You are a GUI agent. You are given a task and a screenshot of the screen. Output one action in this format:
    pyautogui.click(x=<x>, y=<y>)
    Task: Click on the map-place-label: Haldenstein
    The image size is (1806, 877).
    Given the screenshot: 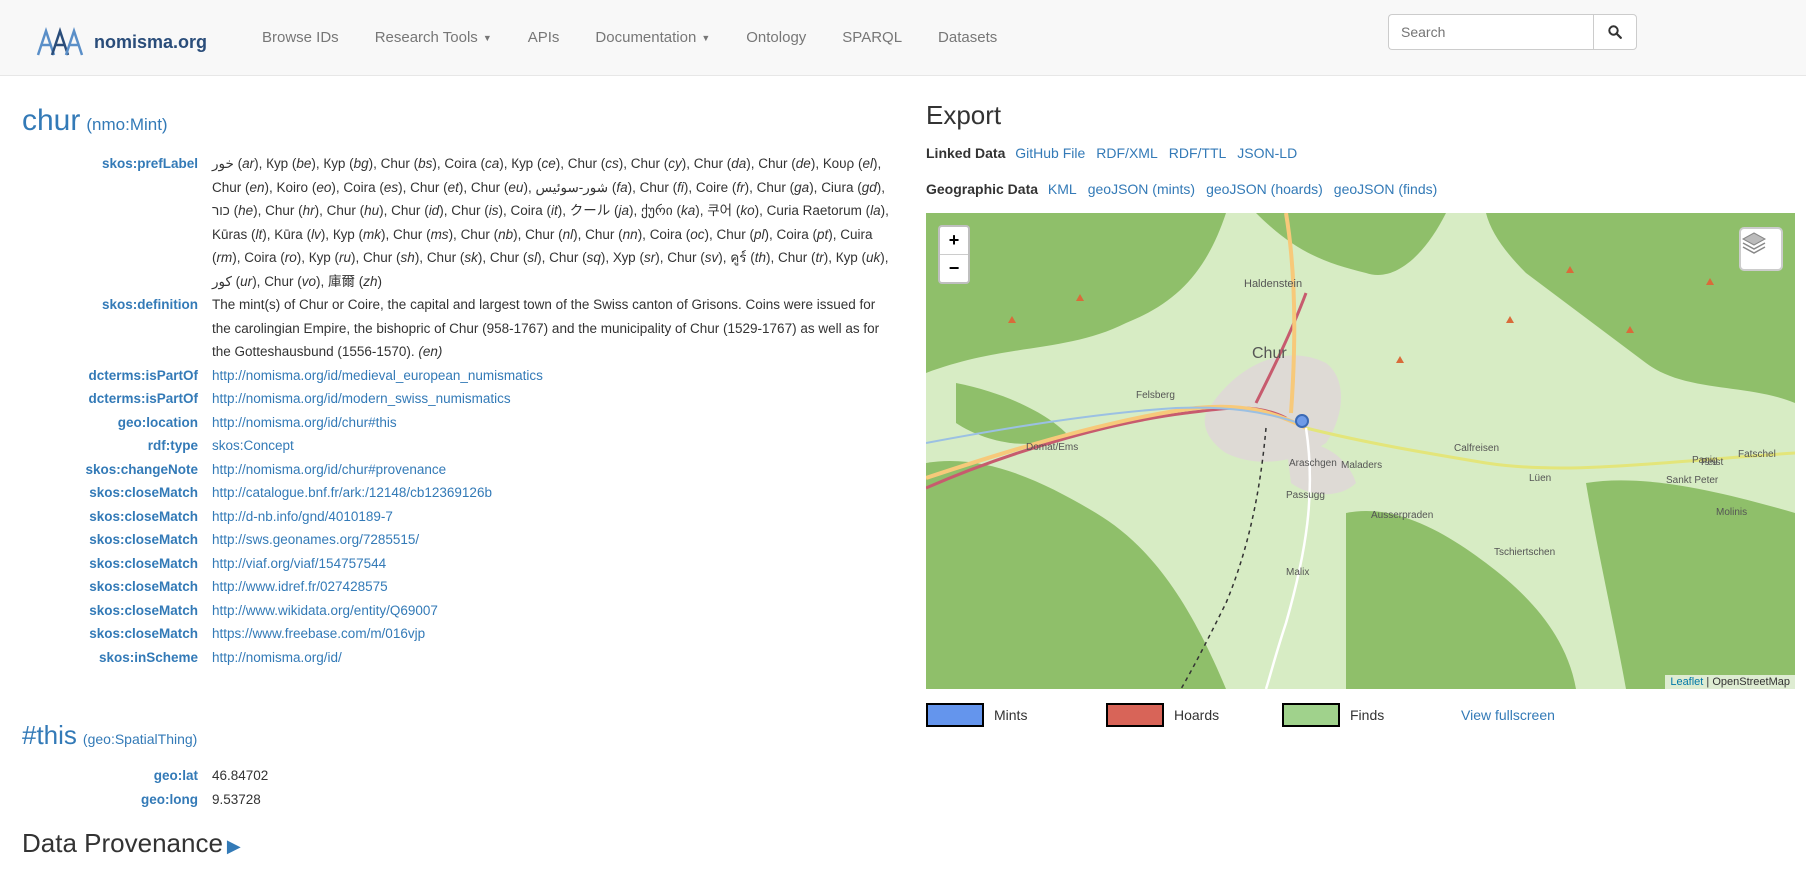 What is the action you would take?
    pyautogui.click(x=1273, y=284)
    